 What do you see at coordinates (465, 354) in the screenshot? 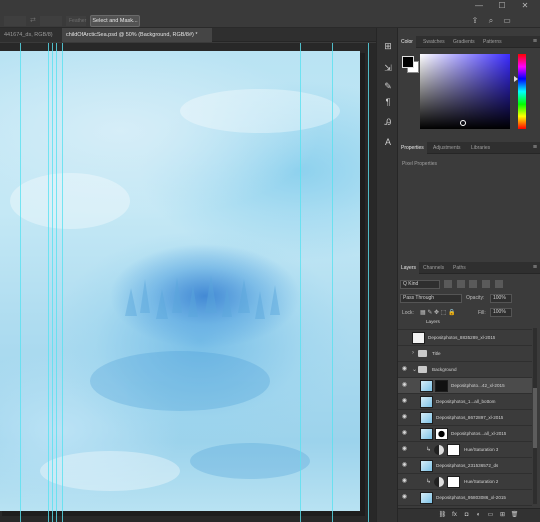
I see `layer-row: › Title` at bounding box center [465, 354].